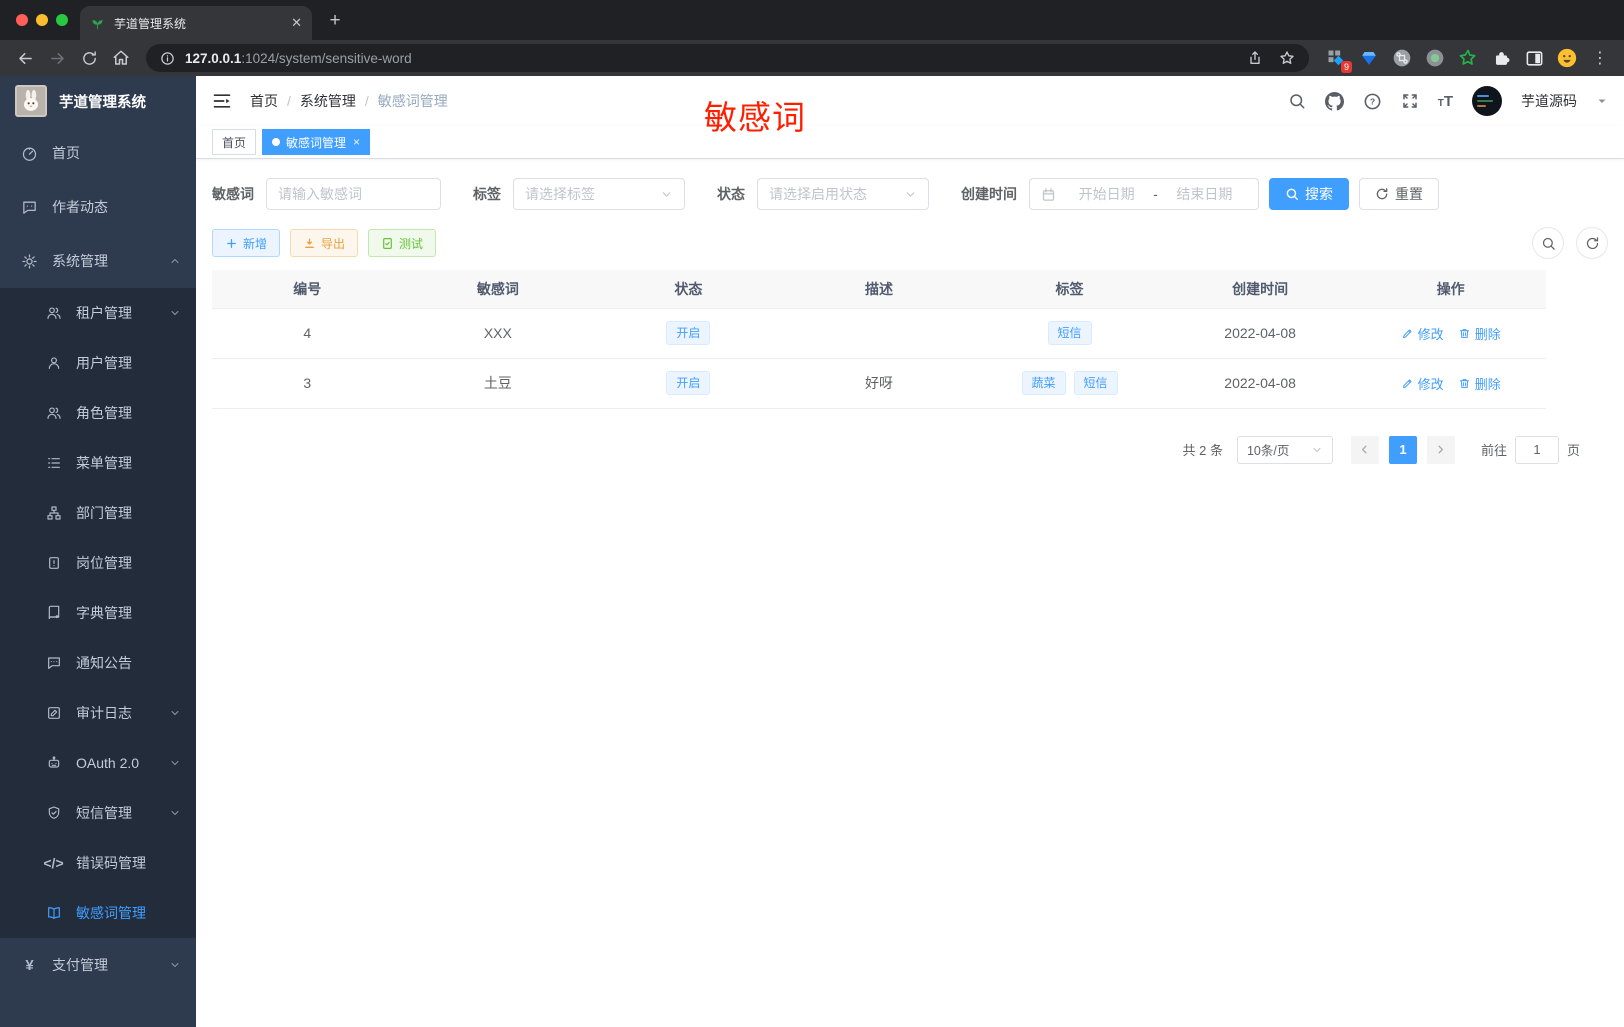 The height and width of the screenshot is (1027, 1624). Describe the element at coordinates (356, 142) in the screenshot. I see `tag-close-icon: ×` at that location.